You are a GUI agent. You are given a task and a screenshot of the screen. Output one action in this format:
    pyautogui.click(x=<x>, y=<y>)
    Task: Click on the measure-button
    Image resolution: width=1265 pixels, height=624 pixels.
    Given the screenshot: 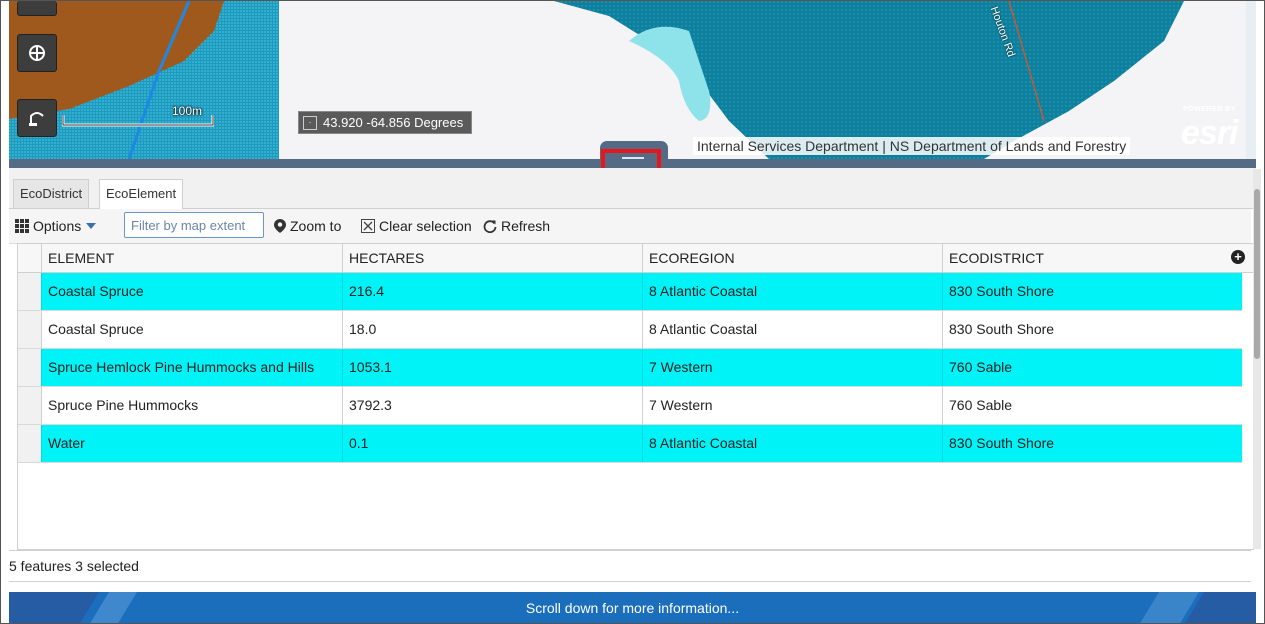 What is the action you would take?
    pyautogui.click(x=37, y=118)
    